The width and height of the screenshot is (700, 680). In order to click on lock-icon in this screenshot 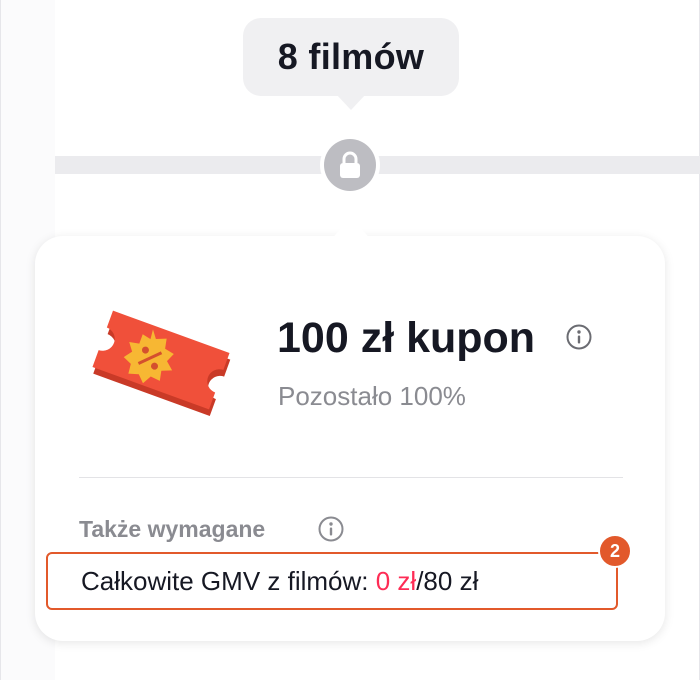, I will do `click(350, 164)`.